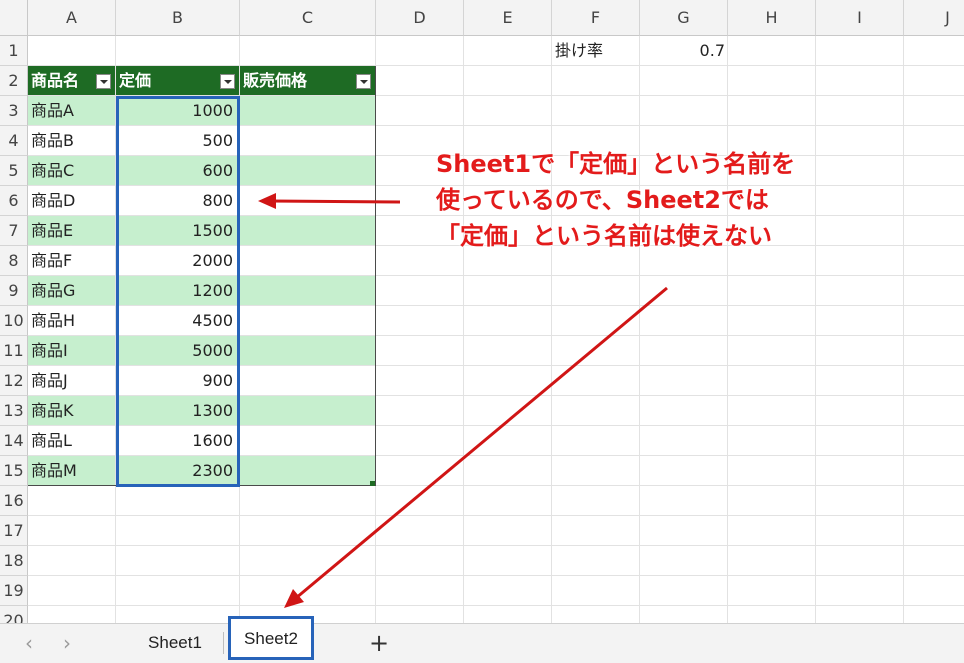 The width and height of the screenshot is (964, 663). What do you see at coordinates (271, 638) in the screenshot?
I see `tab-sheet2: Sheet2` at bounding box center [271, 638].